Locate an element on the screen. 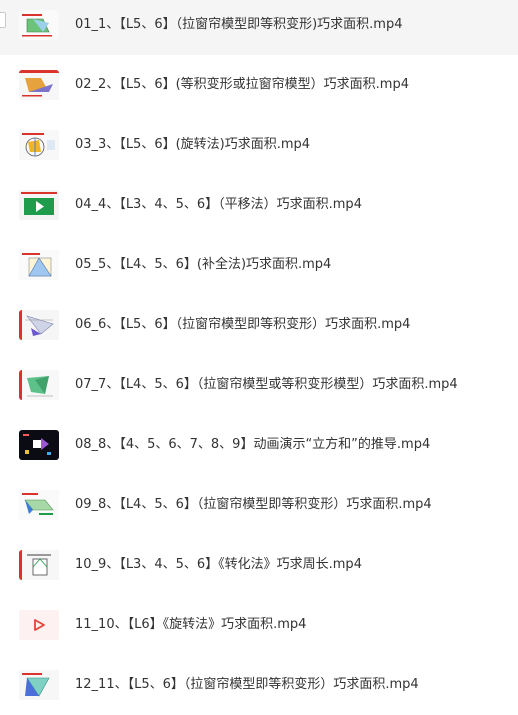 The height and width of the screenshot is (715, 518). file-row: 11_10、【L6】《旋转法》巧求面积.mp4 is located at coordinates (259, 625).